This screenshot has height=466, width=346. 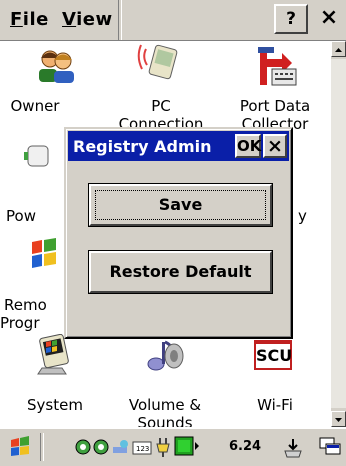 I want to click on system-icon, so click(x=53, y=354).